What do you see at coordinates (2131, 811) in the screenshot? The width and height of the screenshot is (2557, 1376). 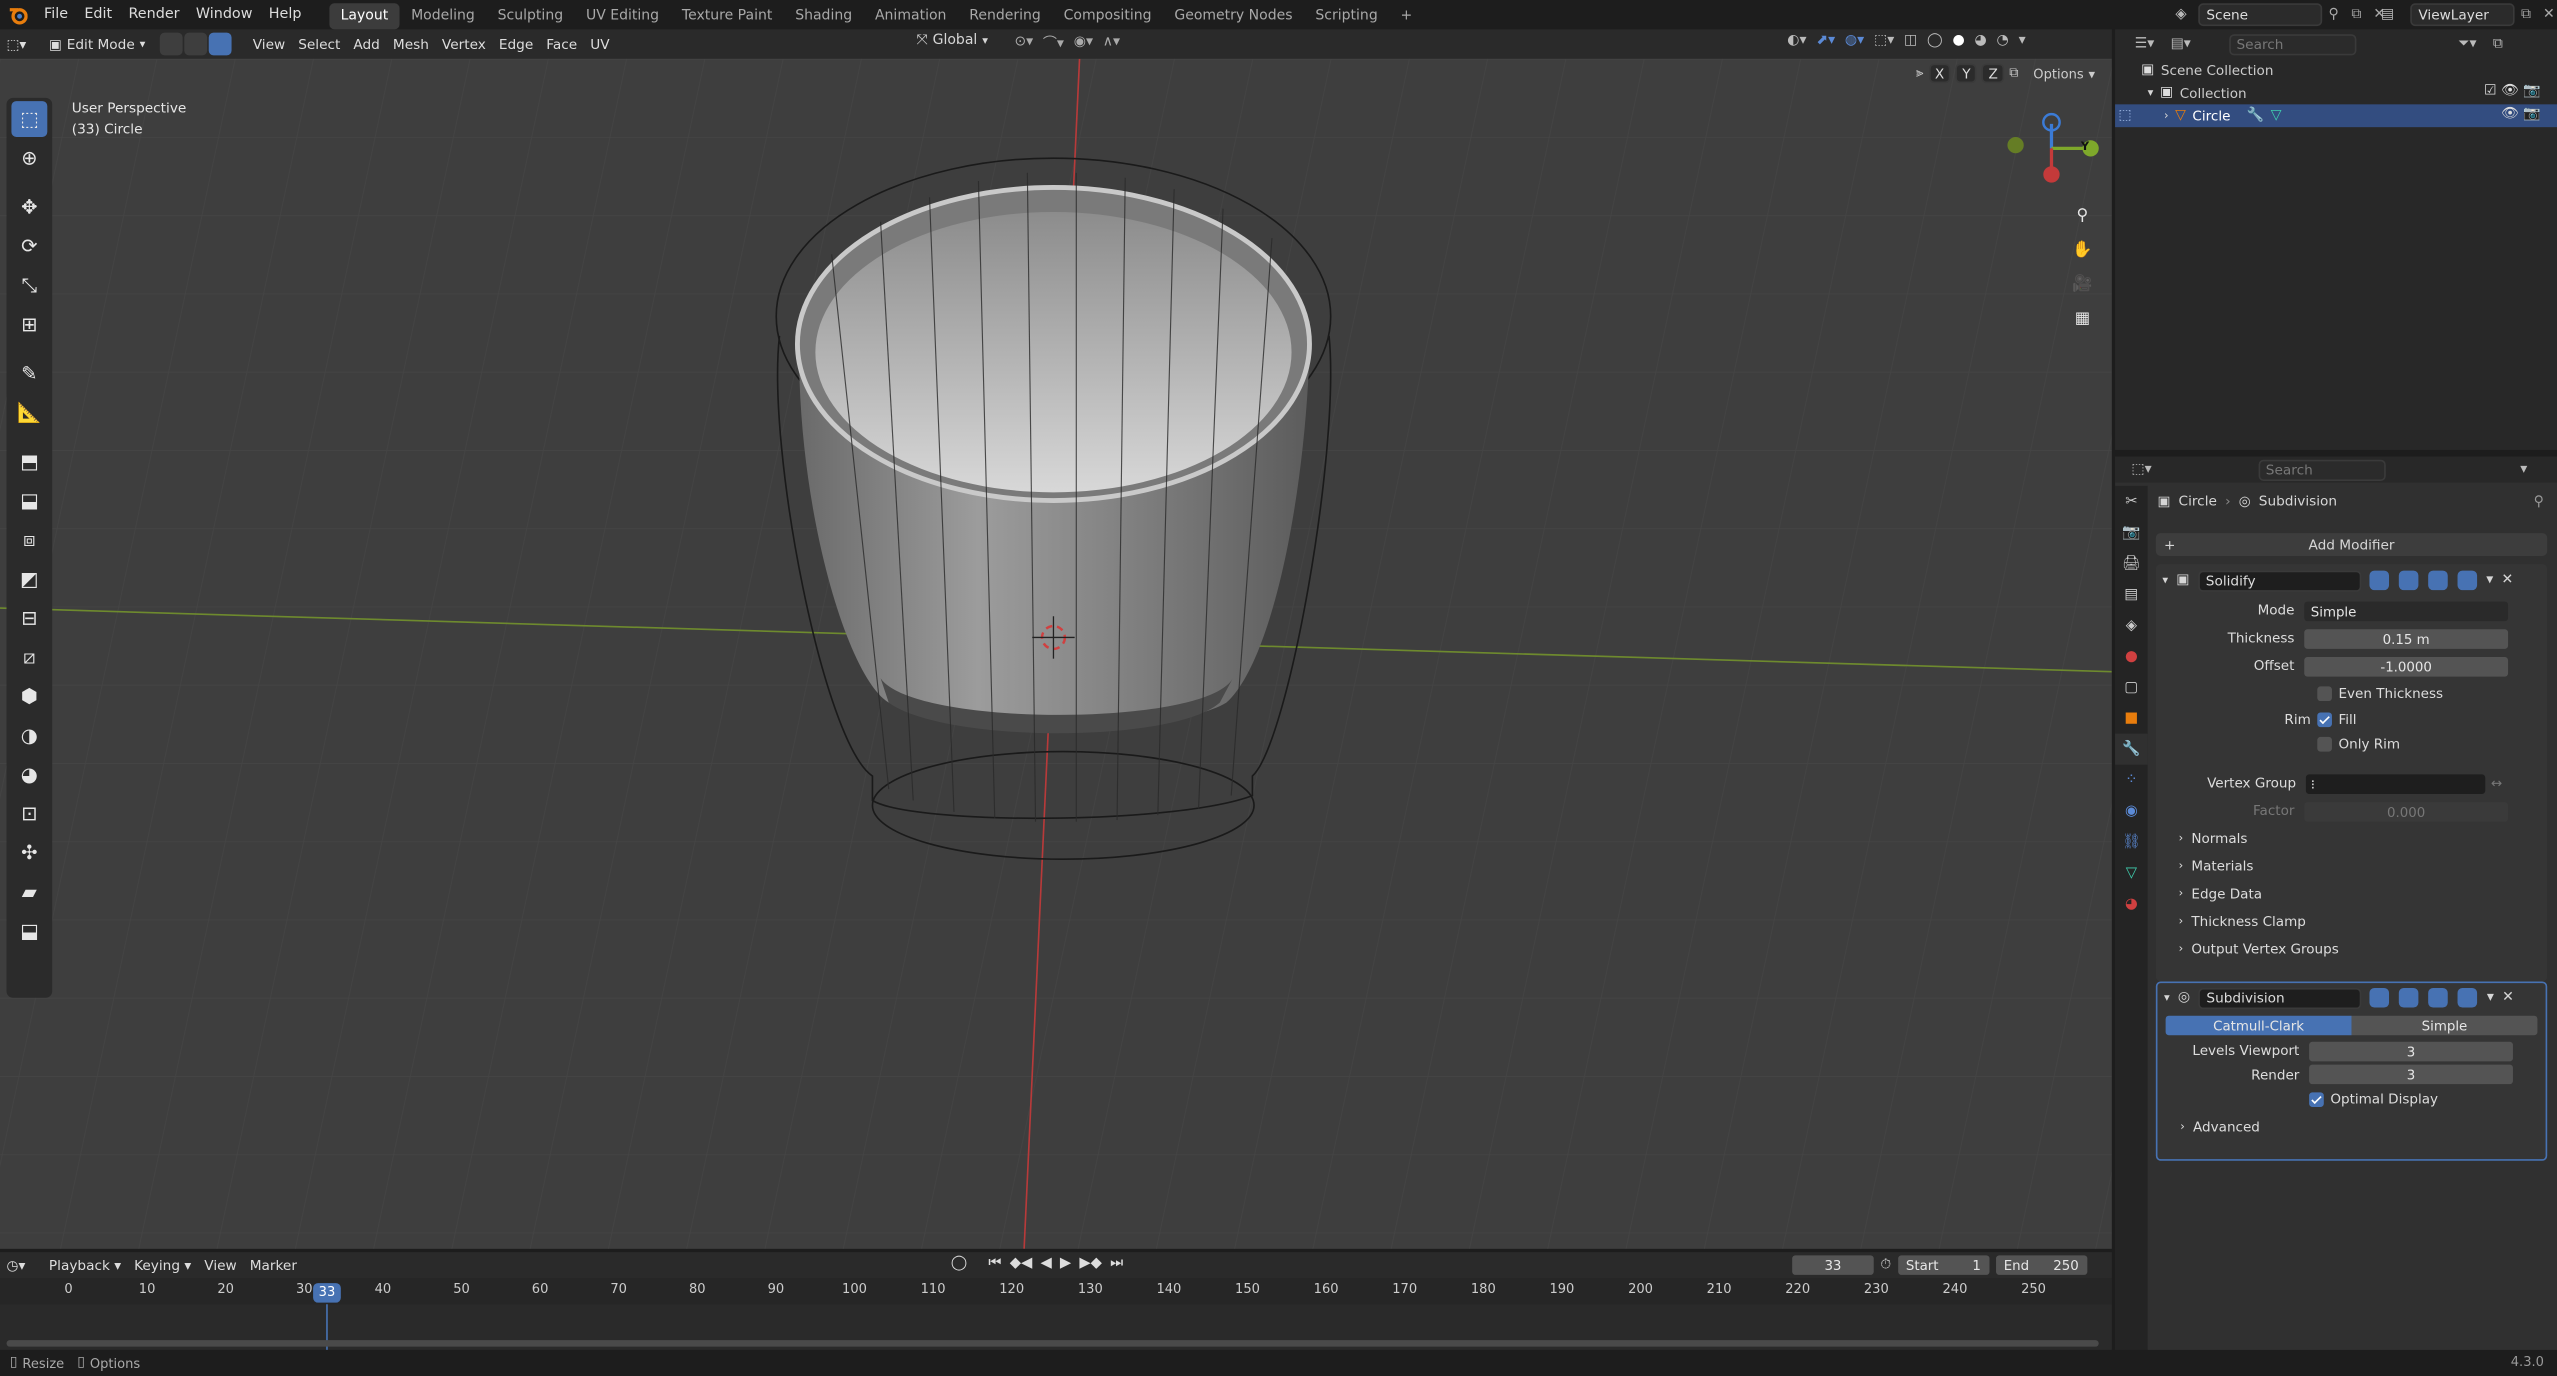 I see `physics-tab-icon: ◉` at bounding box center [2131, 811].